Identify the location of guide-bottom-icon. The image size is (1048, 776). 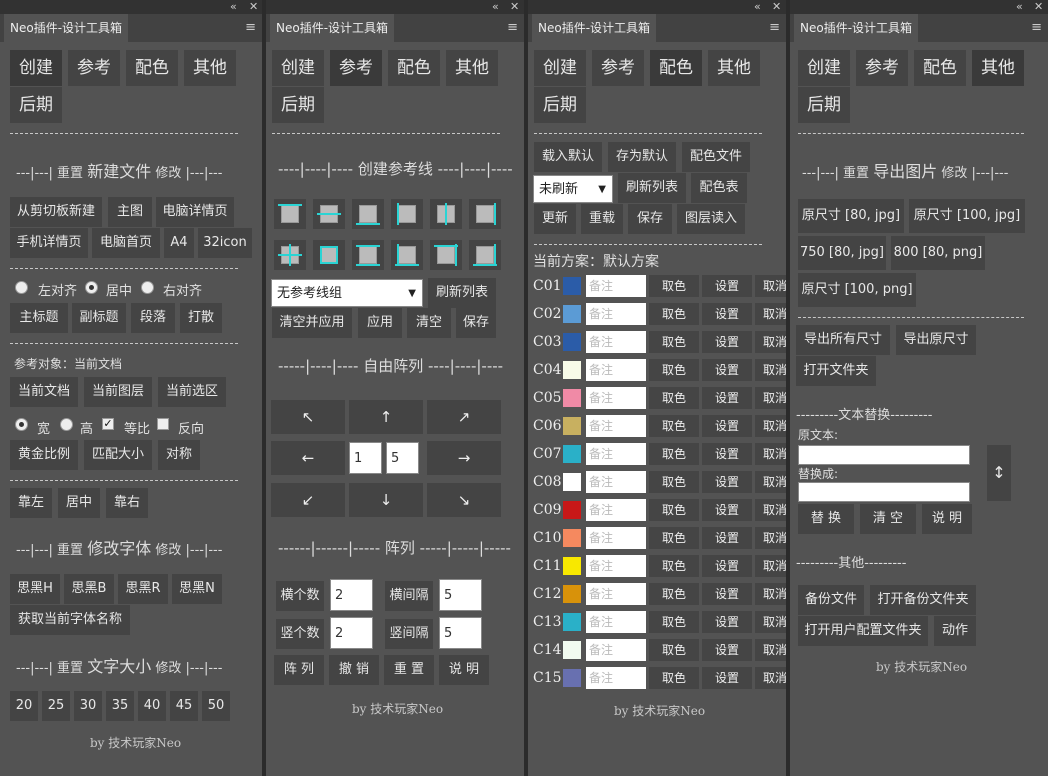
(368, 214).